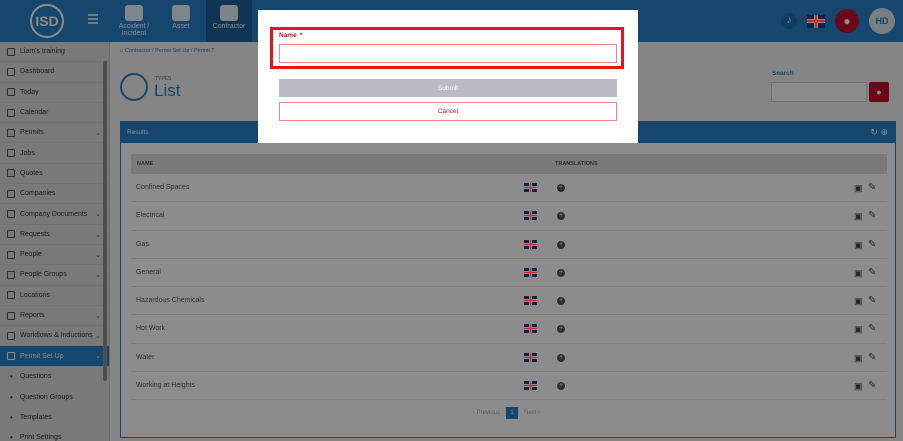 Image resolution: width=903 pixels, height=441 pixels. Describe the element at coordinates (291, 35) in the screenshot. I see `name-field-label: Name *` at that location.